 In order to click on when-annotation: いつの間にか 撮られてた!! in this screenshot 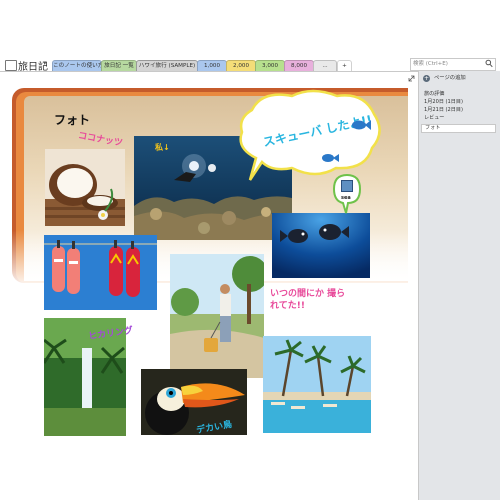, I will do `click(308, 300)`.